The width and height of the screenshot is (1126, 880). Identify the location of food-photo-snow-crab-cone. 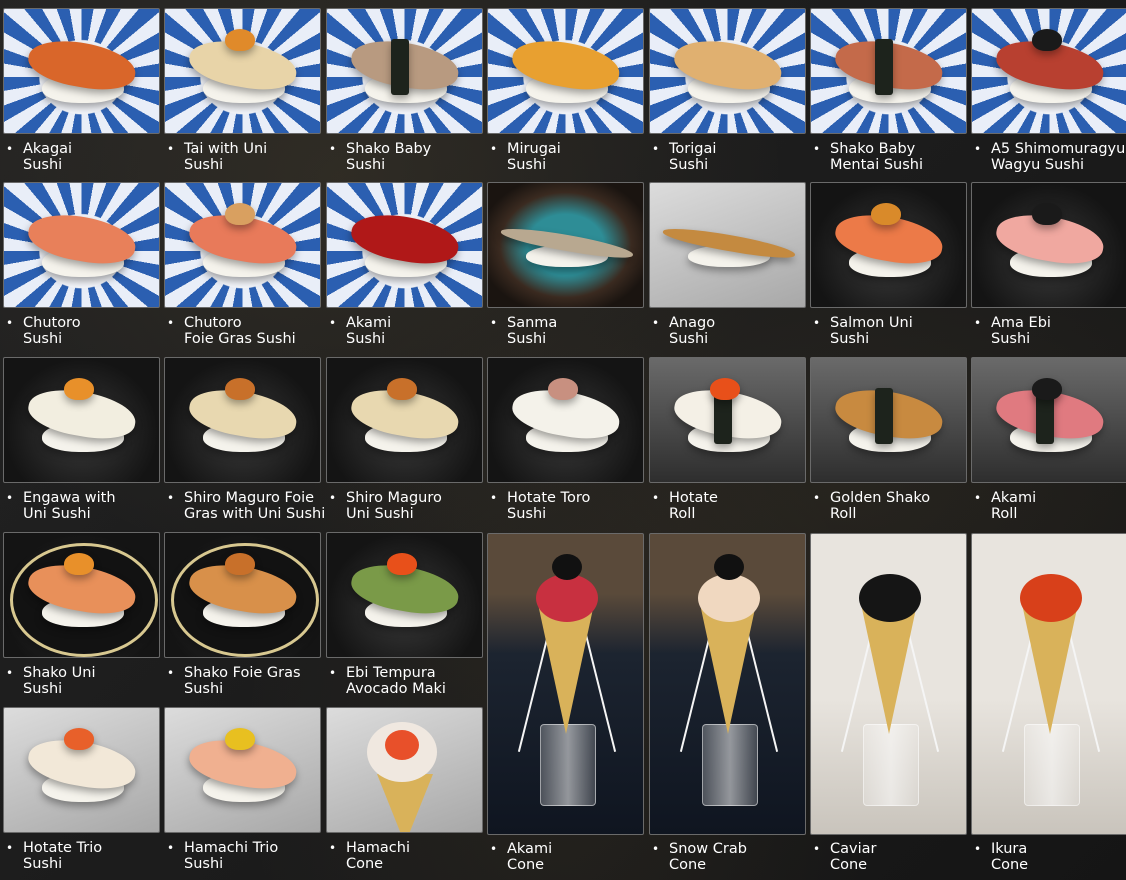
(727, 684).